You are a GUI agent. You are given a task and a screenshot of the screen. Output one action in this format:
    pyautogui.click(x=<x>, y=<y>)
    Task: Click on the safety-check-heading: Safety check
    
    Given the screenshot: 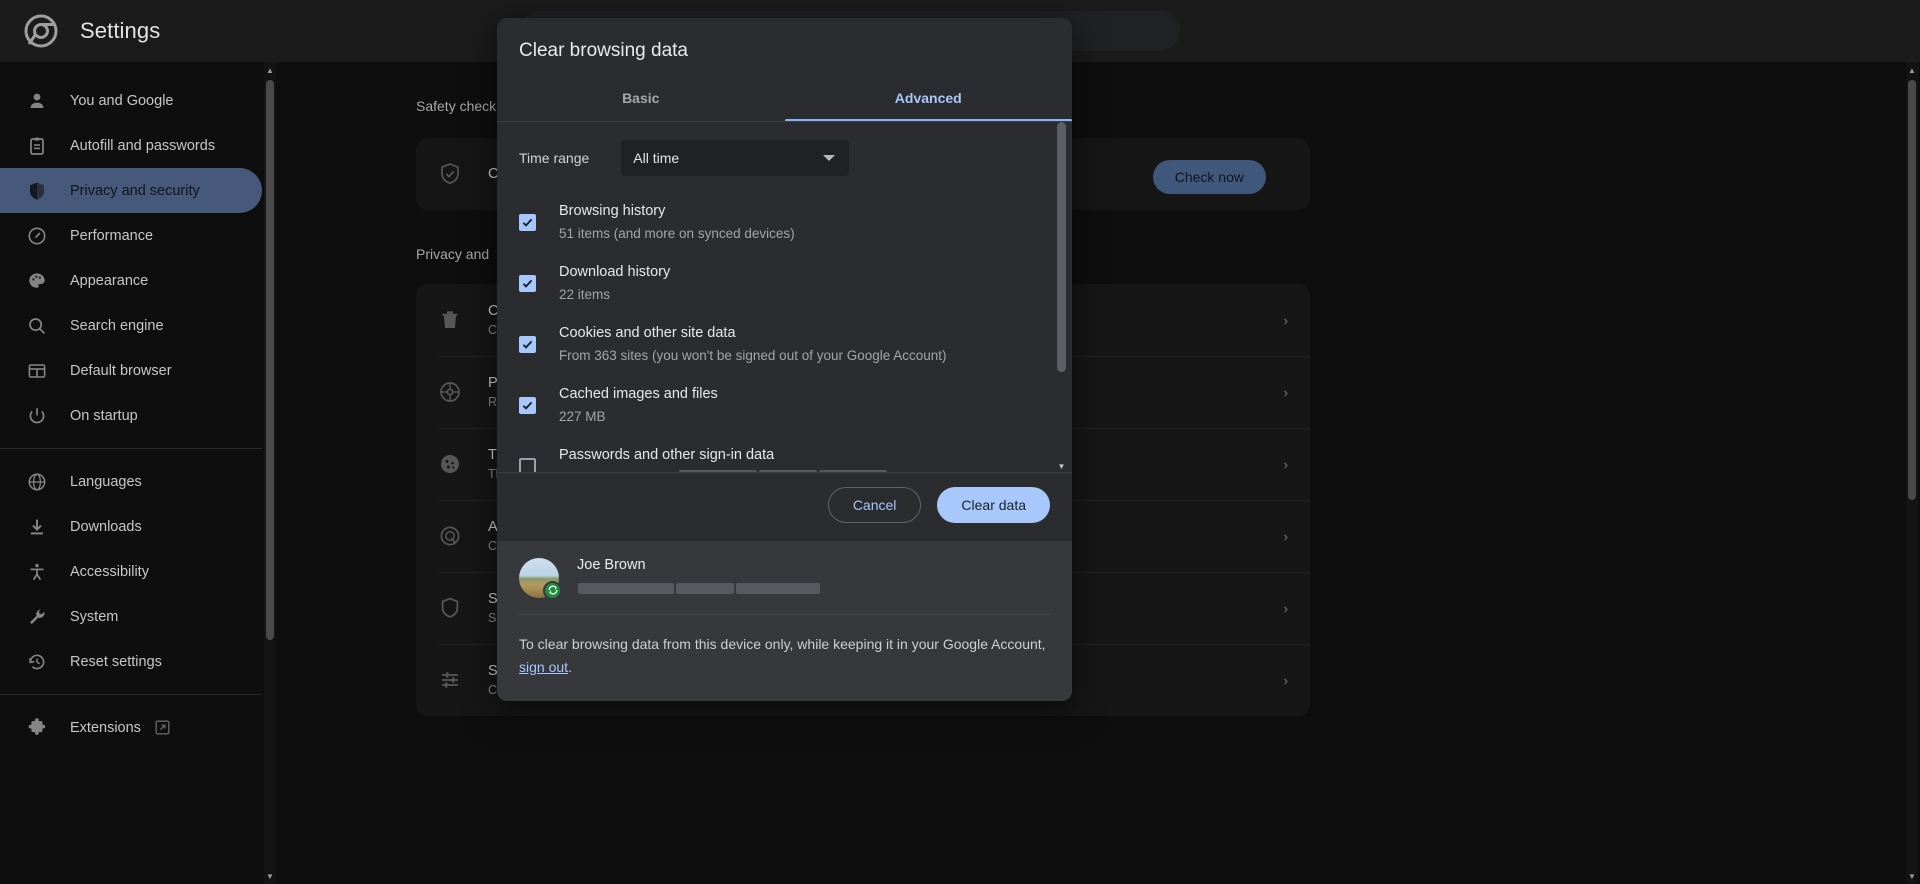 What is the action you would take?
    pyautogui.click(x=456, y=106)
    